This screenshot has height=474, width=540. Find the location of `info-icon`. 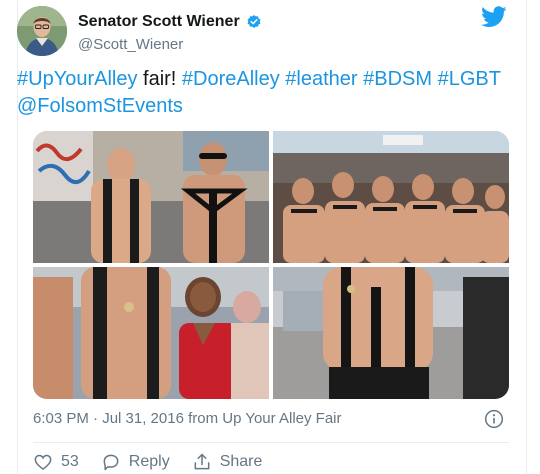

info-icon is located at coordinates (494, 419).